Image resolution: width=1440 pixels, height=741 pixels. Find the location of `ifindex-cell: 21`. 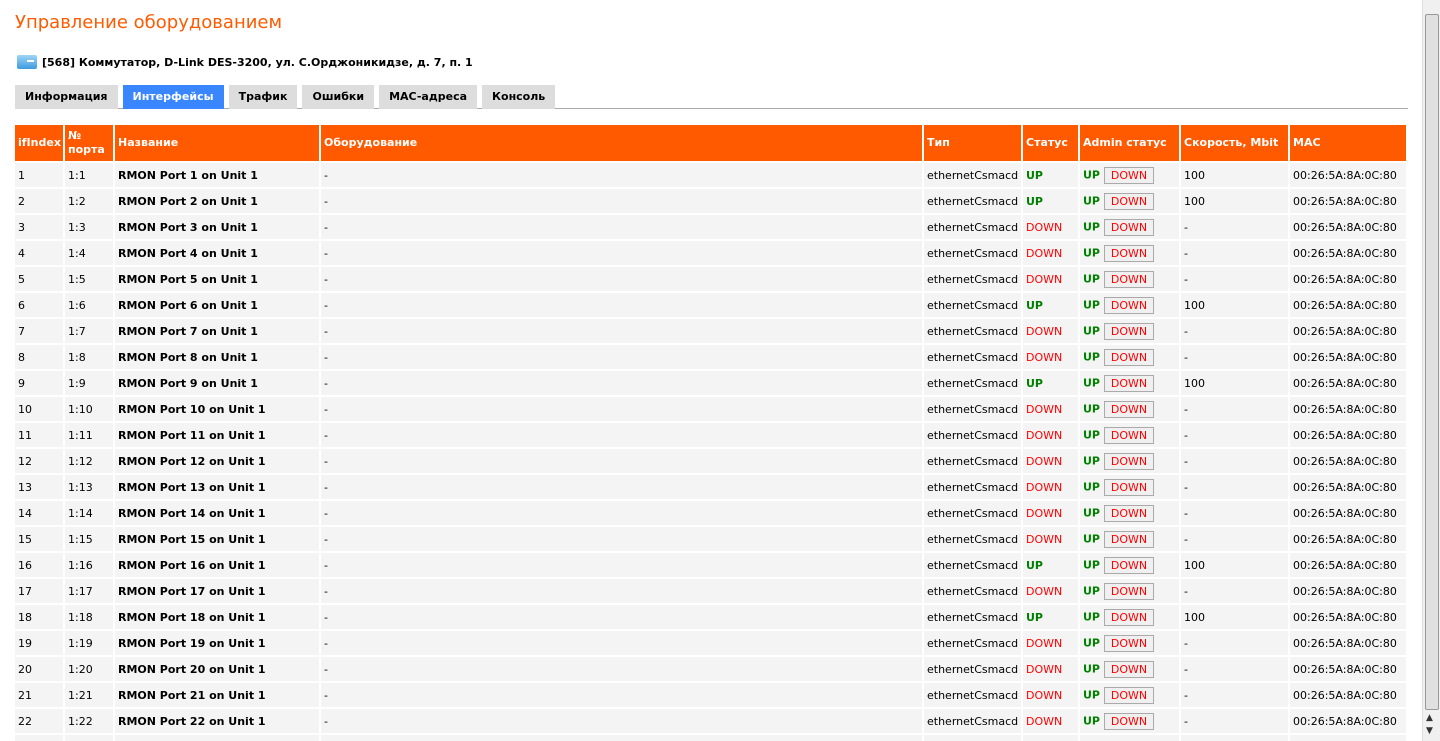

ifindex-cell: 21 is located at coordinates (39, 695).